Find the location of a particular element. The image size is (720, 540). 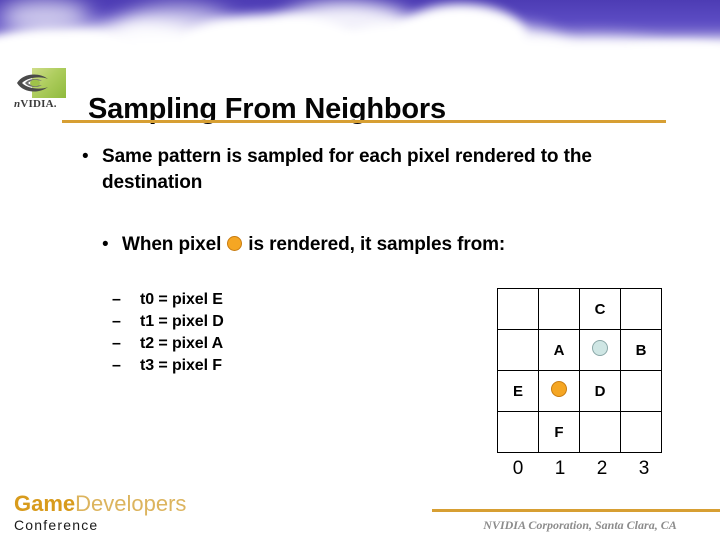

grid-cell-r0c3 is located at coordinates (641, 309).